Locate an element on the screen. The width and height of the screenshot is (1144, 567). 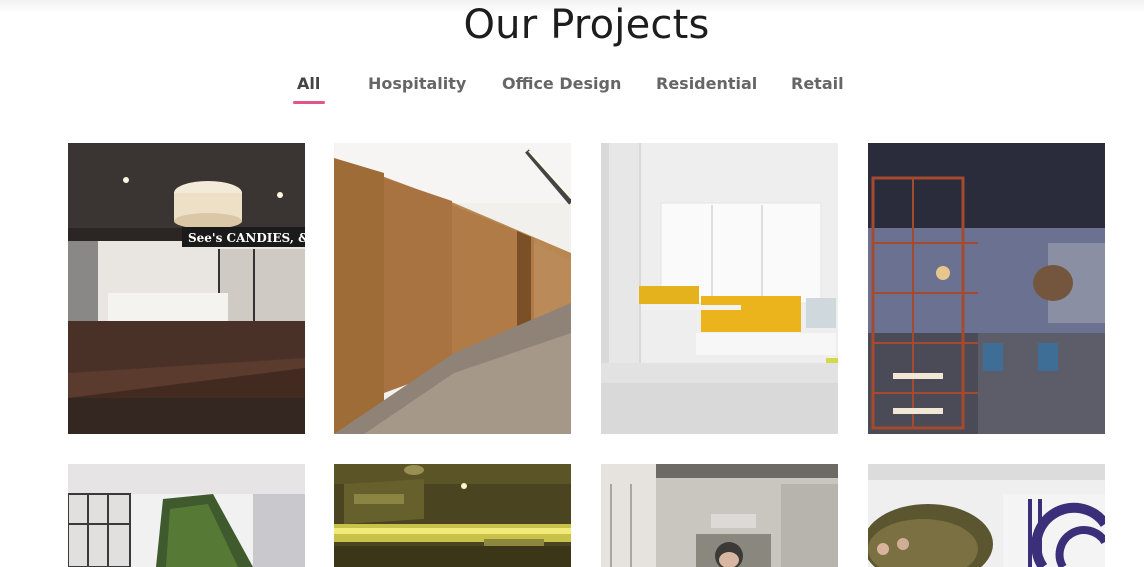
wood-panel-corridor-photo is located at coordinates (452, 288).